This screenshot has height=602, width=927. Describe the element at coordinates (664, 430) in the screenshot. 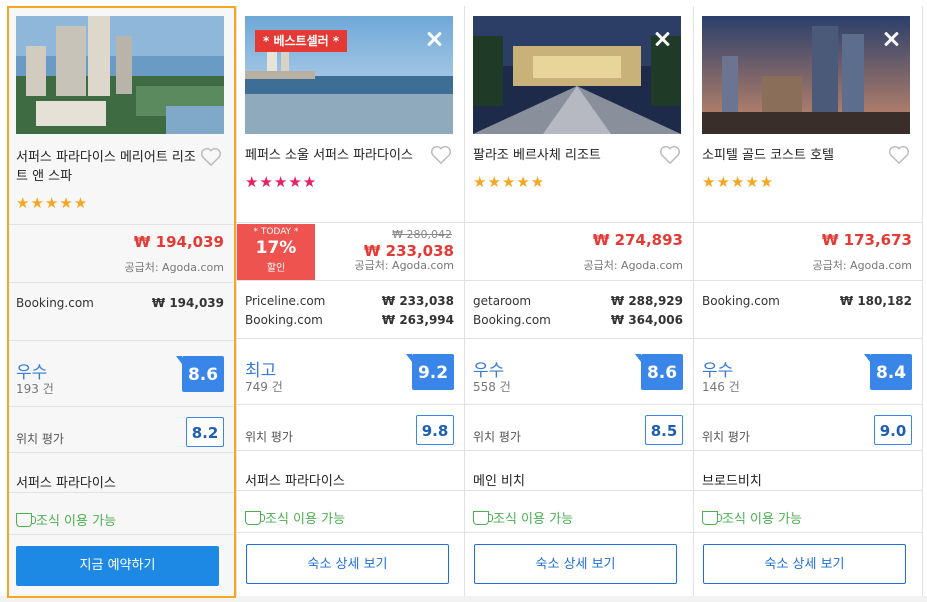

I see `location-score-badge: 8.5` at that location.